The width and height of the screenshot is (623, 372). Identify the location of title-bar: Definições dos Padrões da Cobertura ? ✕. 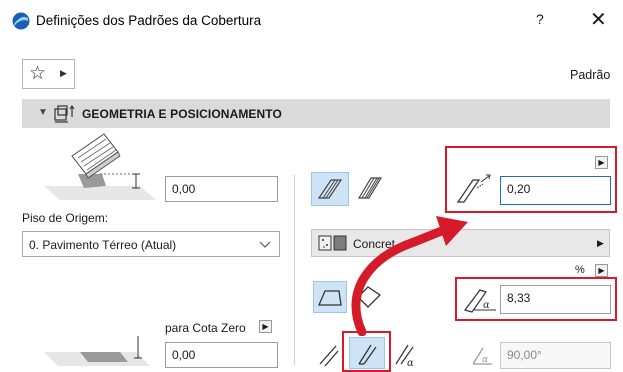
(311, 20).